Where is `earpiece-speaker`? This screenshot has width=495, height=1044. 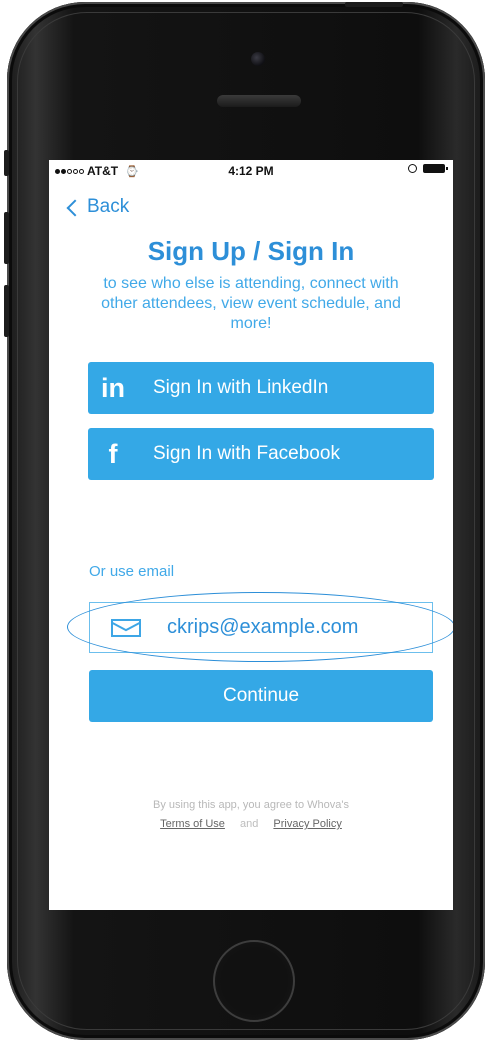 earpiece-speaker is located at coordinates (259, 101).